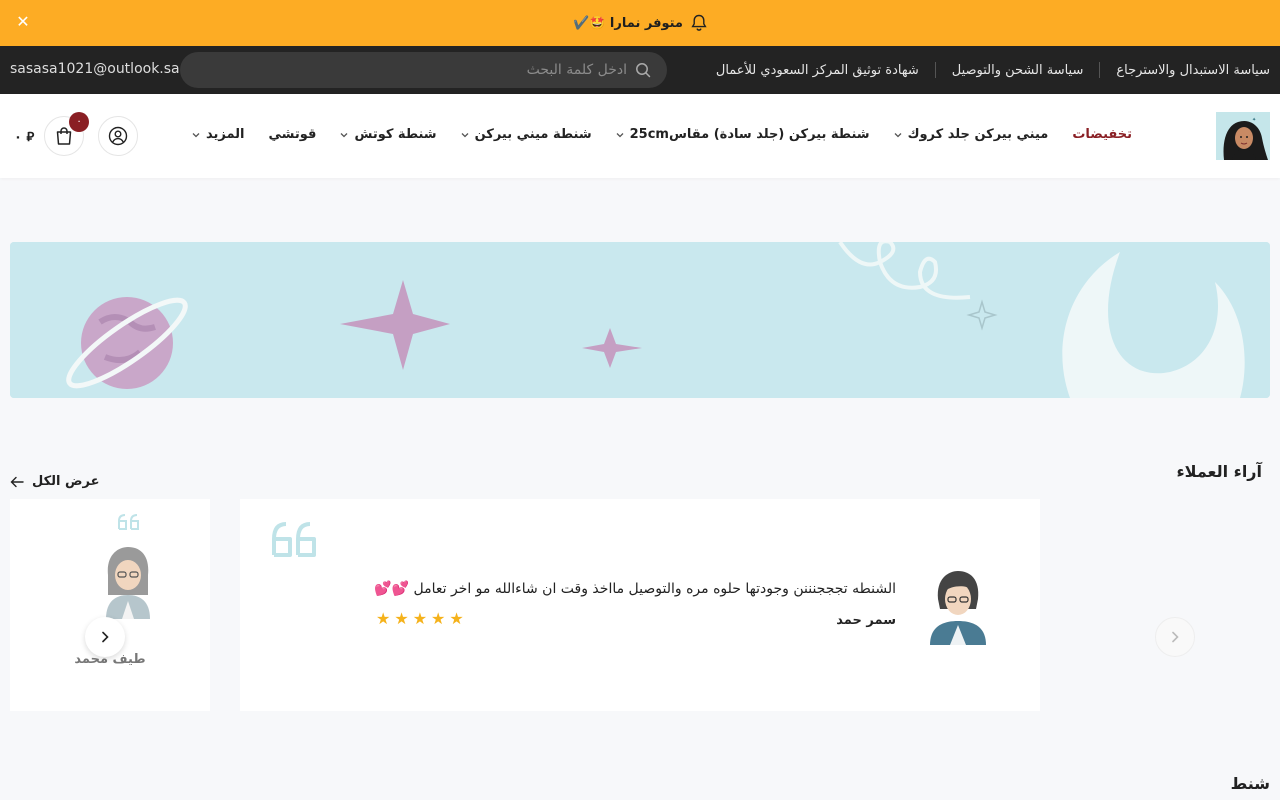 Image resolution: width=1280 pixels, height=800 pixels. I want to click on search-icon, so click(643, 70).